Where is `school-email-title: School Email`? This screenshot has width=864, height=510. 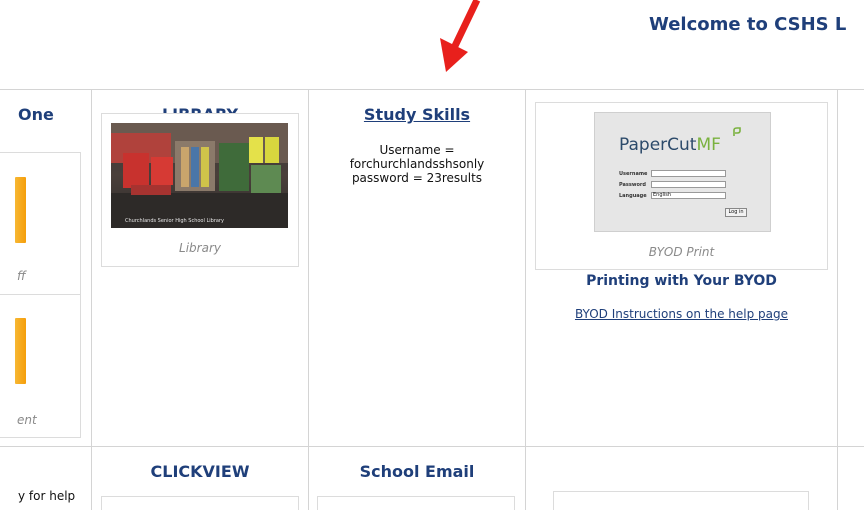
school-email-title: School Email is located at coordinates (417, 471).